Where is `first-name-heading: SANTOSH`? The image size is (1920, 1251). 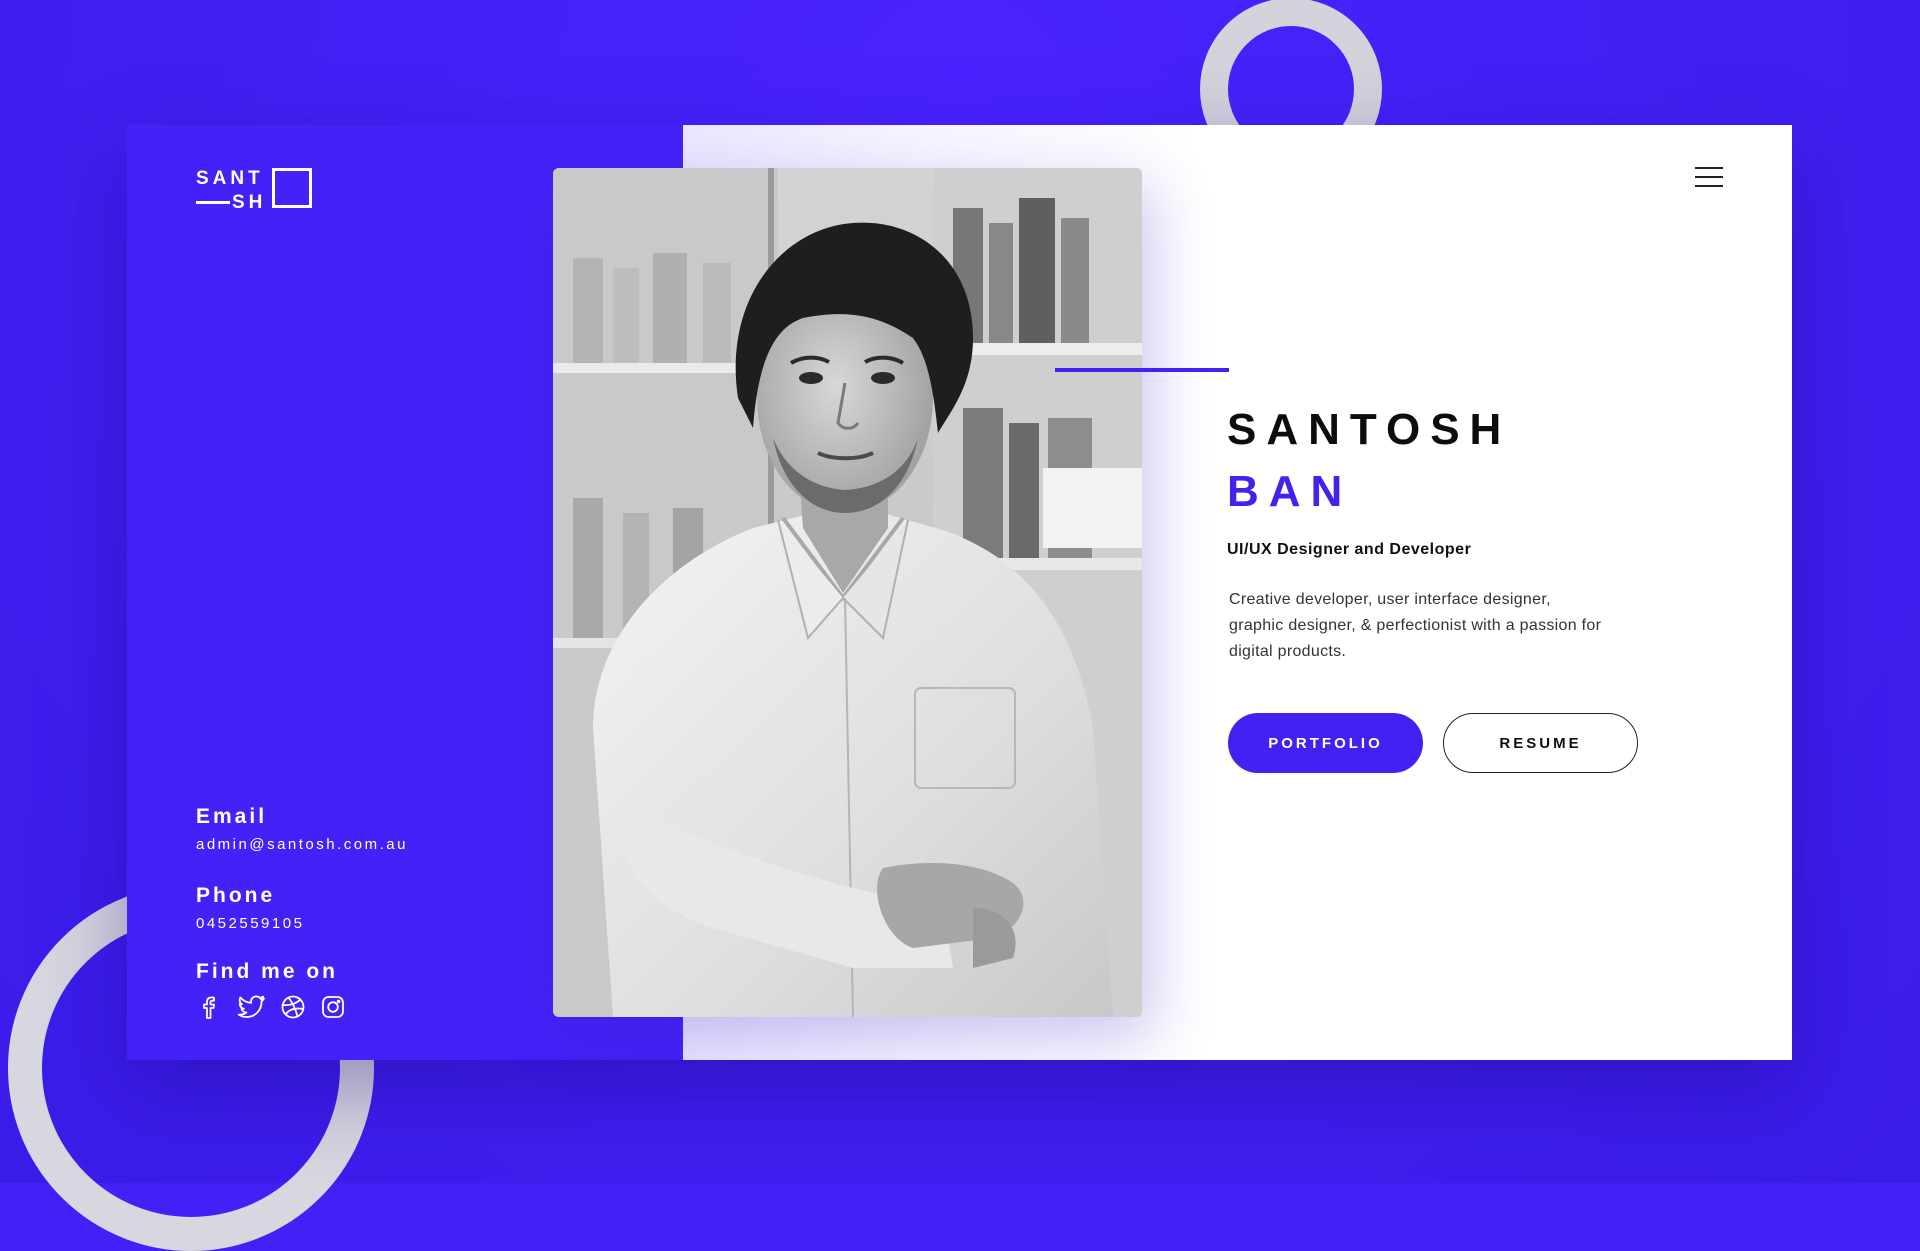
first-name-heading: SANTOSH is located at coordinates (1369, 429).